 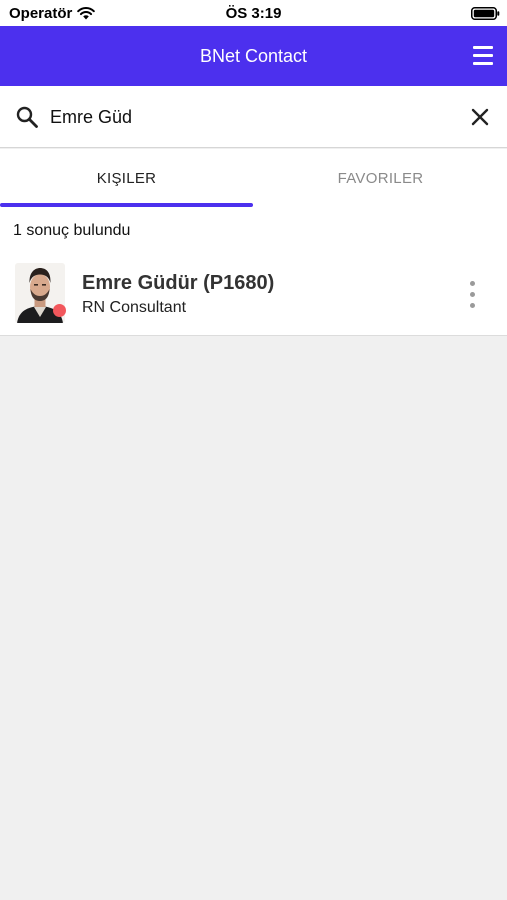 What do you see at coordinates (27, 117) in the screenshot?
I see `search-icon` at bounding box center [27, 117].